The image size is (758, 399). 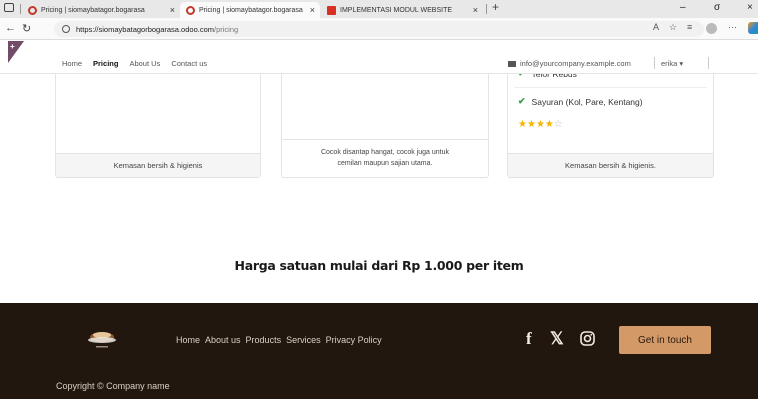 I want to click on nav-about-us: About Us, so click(x=144, y=63).